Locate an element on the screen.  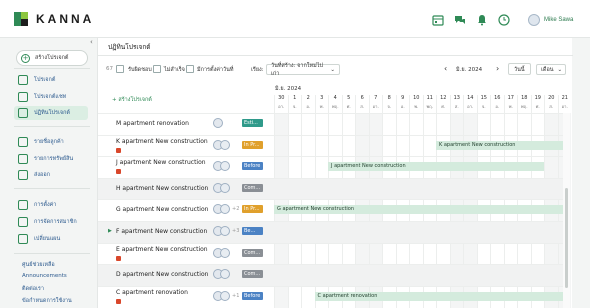
user-menu: Mike Sawa is located at coordinates (550, 20).